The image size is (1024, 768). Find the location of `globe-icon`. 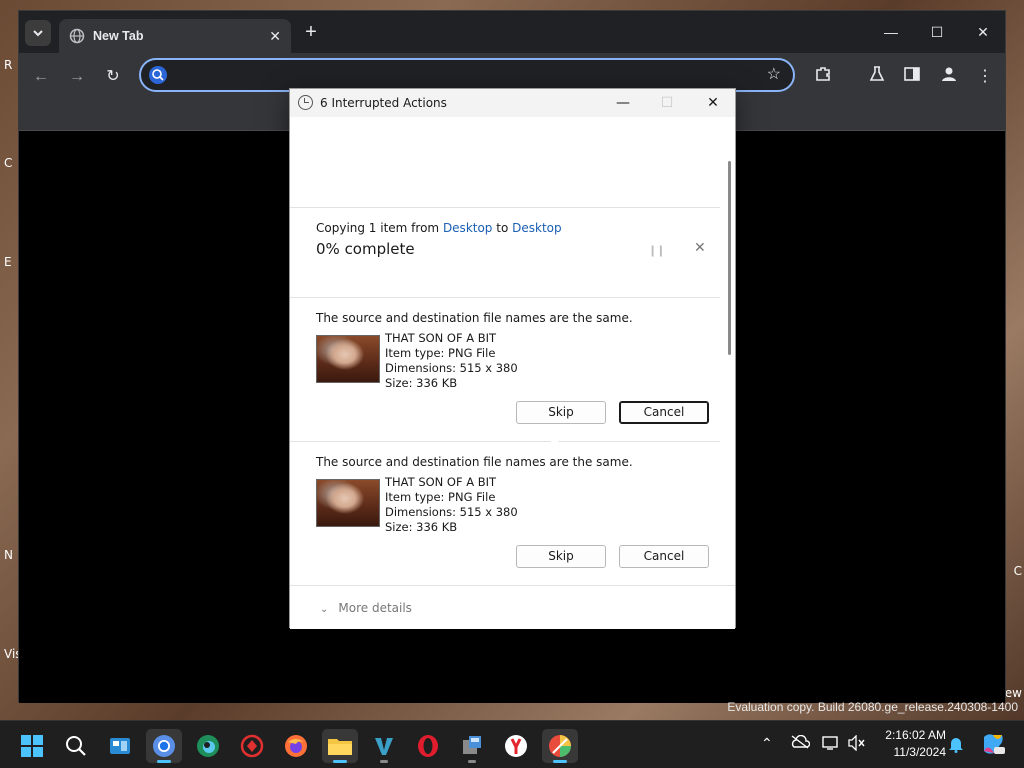

globe-icon is located at coordinates (77, 36).